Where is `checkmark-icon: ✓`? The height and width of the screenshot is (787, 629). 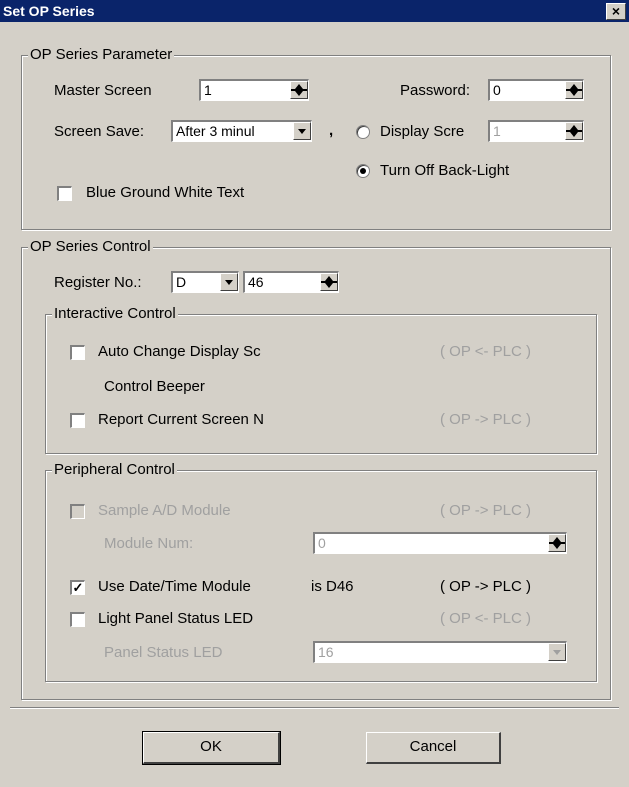
checkmark-icon: ✓ is located at coordinates (78, 587).